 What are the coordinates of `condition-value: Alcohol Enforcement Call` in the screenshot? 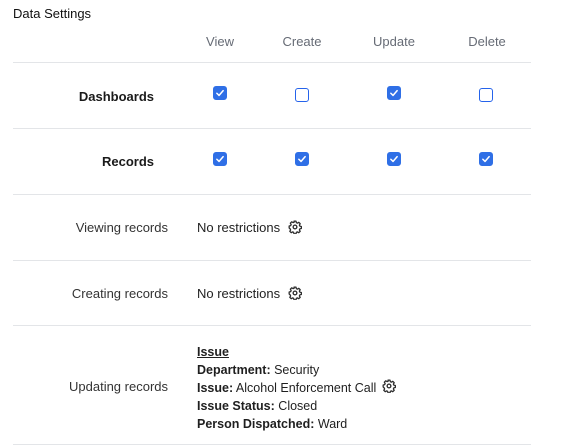 It's located at (305, 388).